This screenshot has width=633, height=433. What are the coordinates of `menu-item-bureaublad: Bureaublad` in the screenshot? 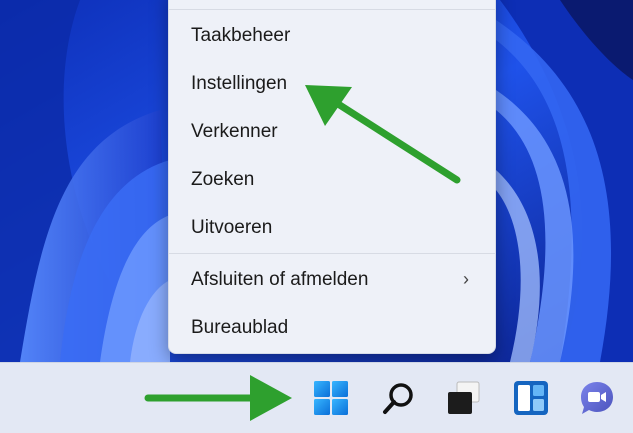 It's located at (239, 328).